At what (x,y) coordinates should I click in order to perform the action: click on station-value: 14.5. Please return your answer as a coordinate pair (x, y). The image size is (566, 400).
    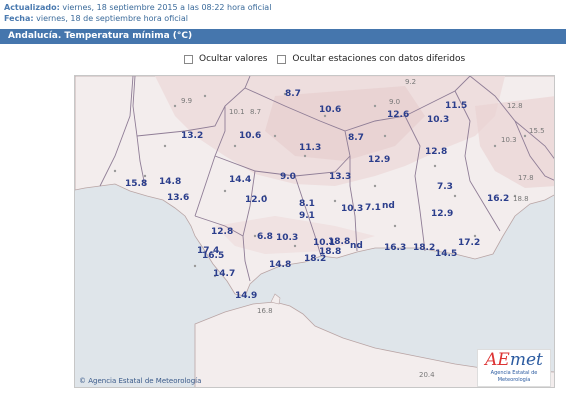
    Looking at the image, I should click on (446, 254).